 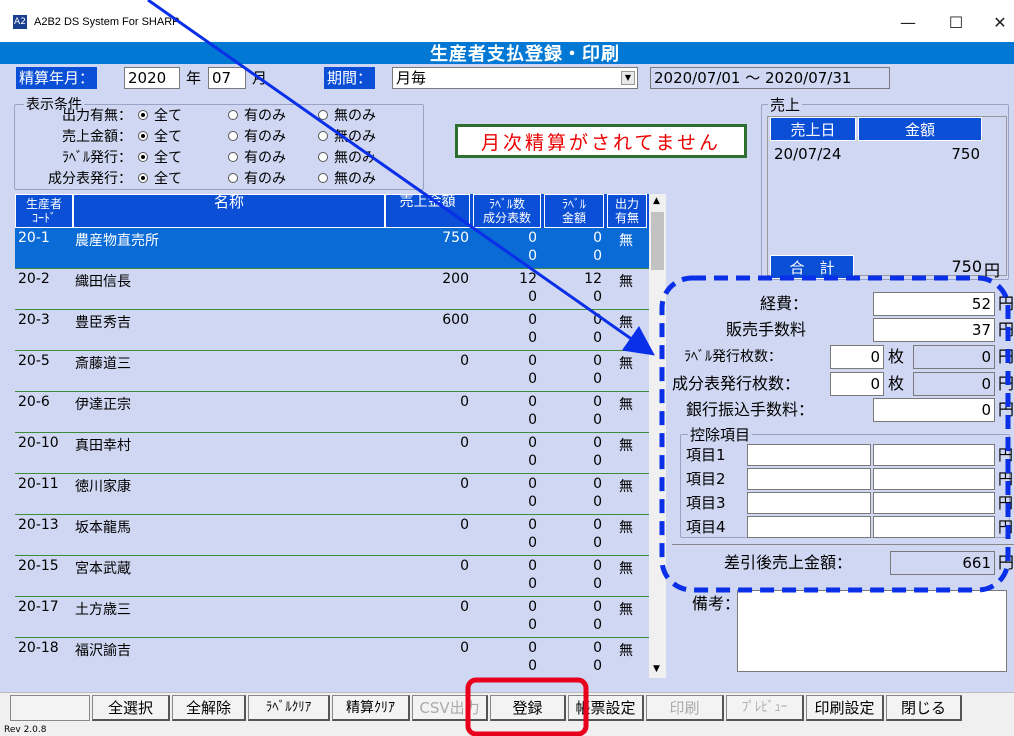 I want to click on sales-date: 20/07/24, so click(x=808, y=154).